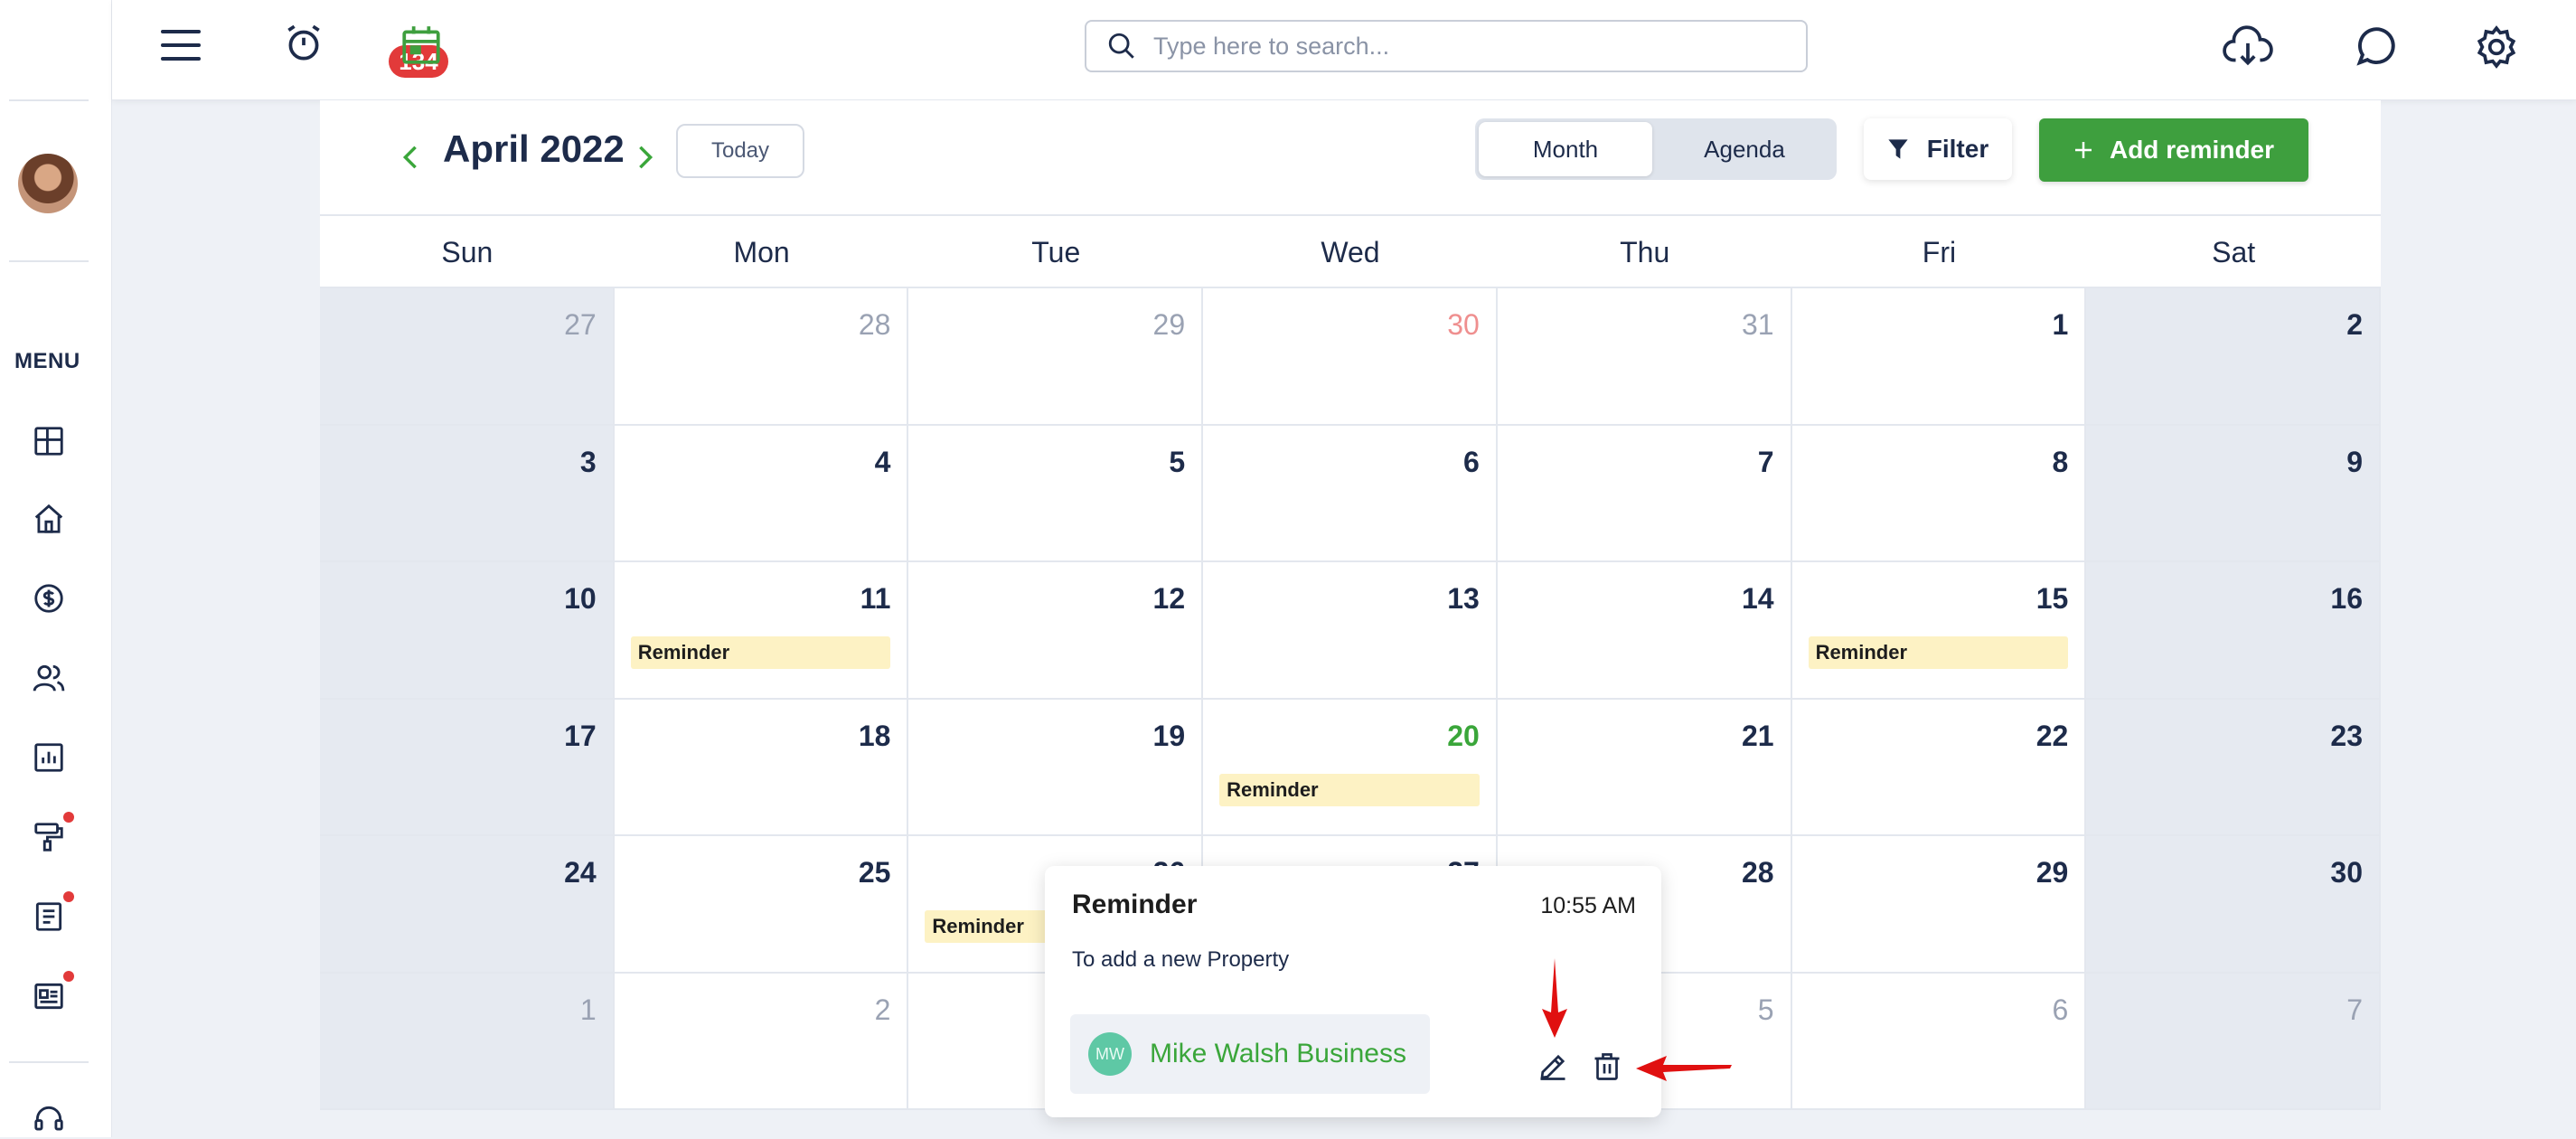 This screenshot has width=2576, height=1139. What do you see at coordinates (49, 917) in the screenshot?
I see `document-icon` at bounding box center [49, 917].